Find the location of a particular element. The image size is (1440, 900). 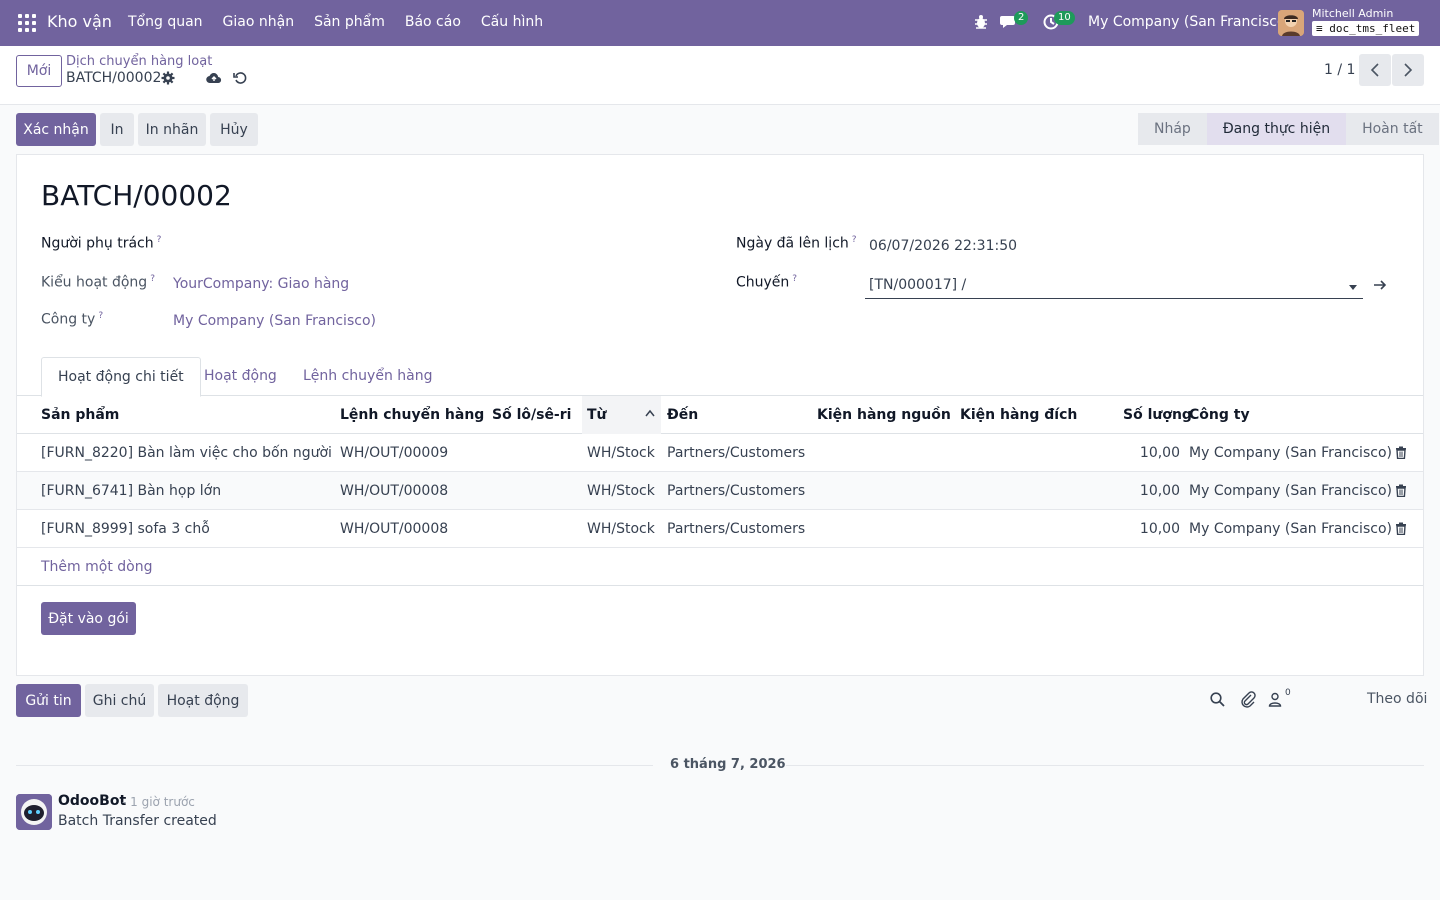

bug-icon is located at coordinates (981, 22).